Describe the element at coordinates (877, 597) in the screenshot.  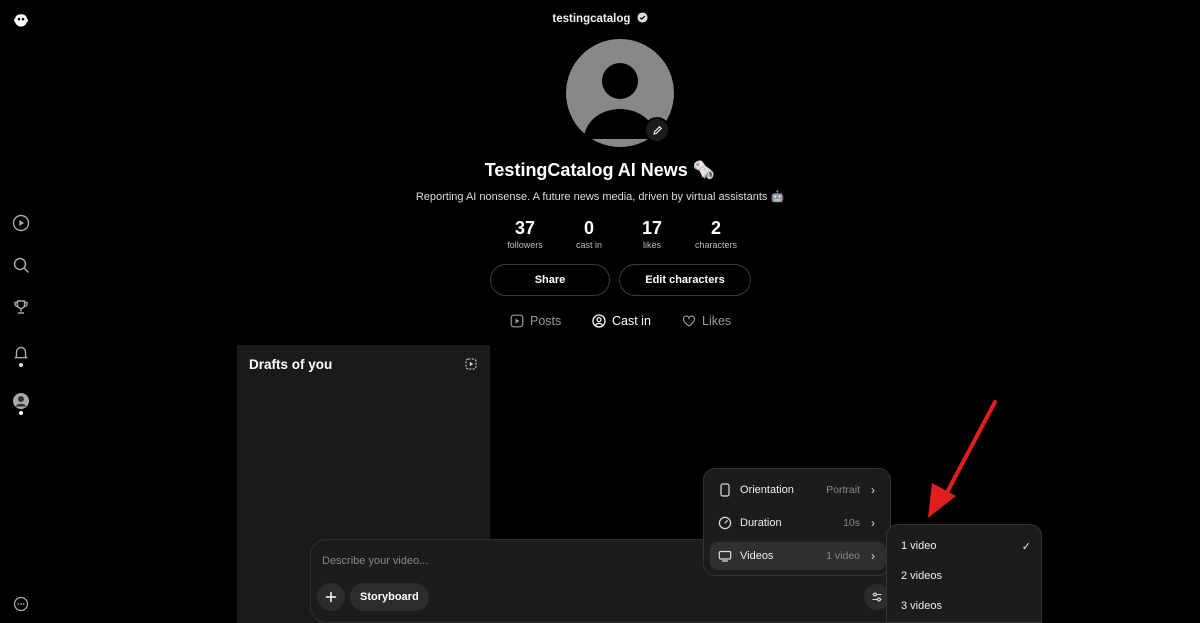
I see `sliders-icon` at that location.